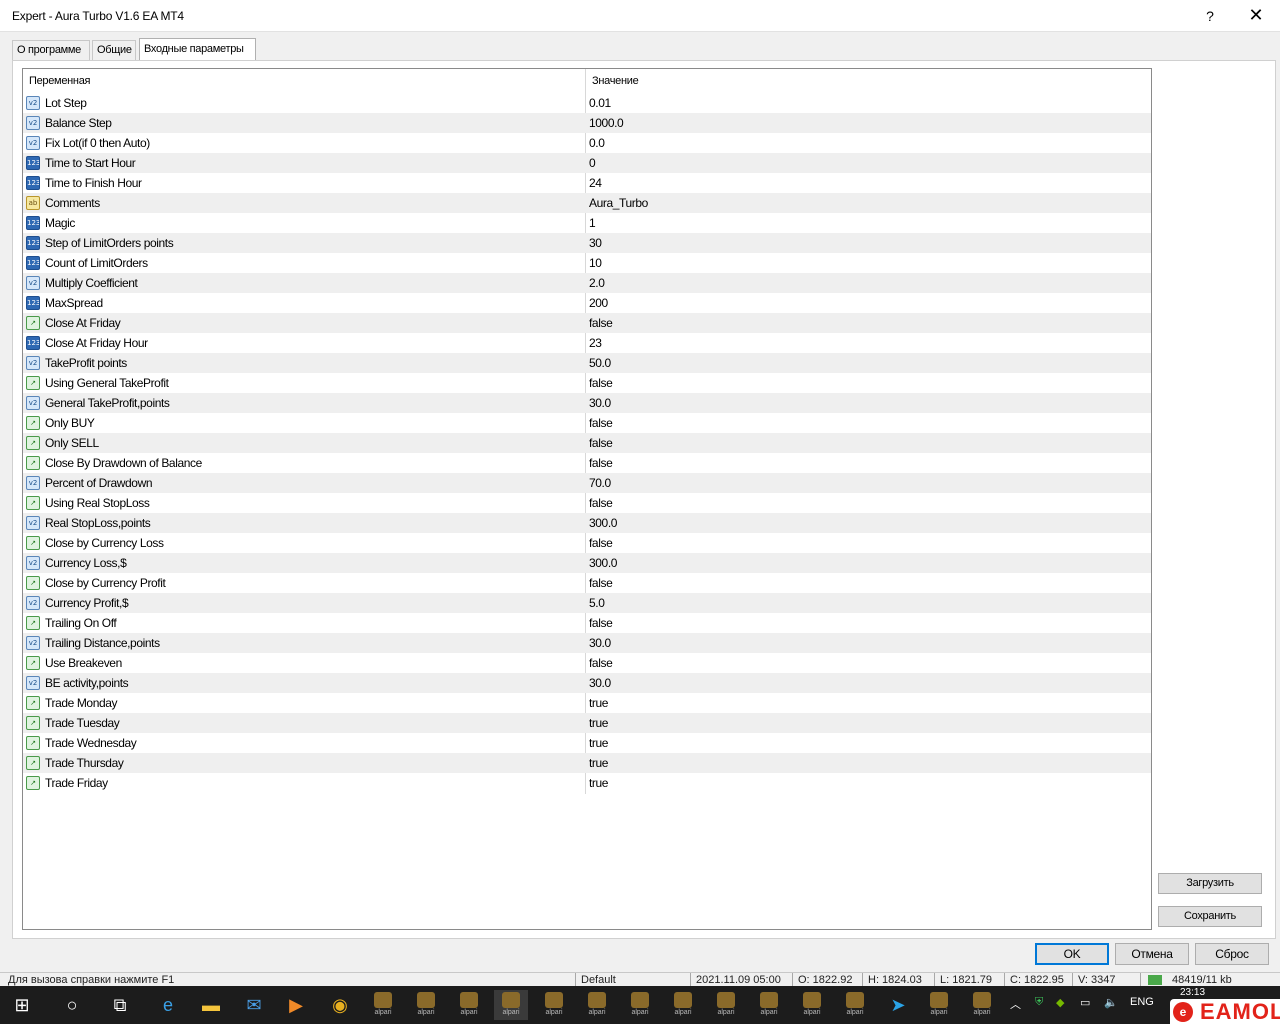  What do you see at coordinates (587, 223) in the screenshot?
I see `param-row: 123 Magic 1` at bounding box center [587, 223].